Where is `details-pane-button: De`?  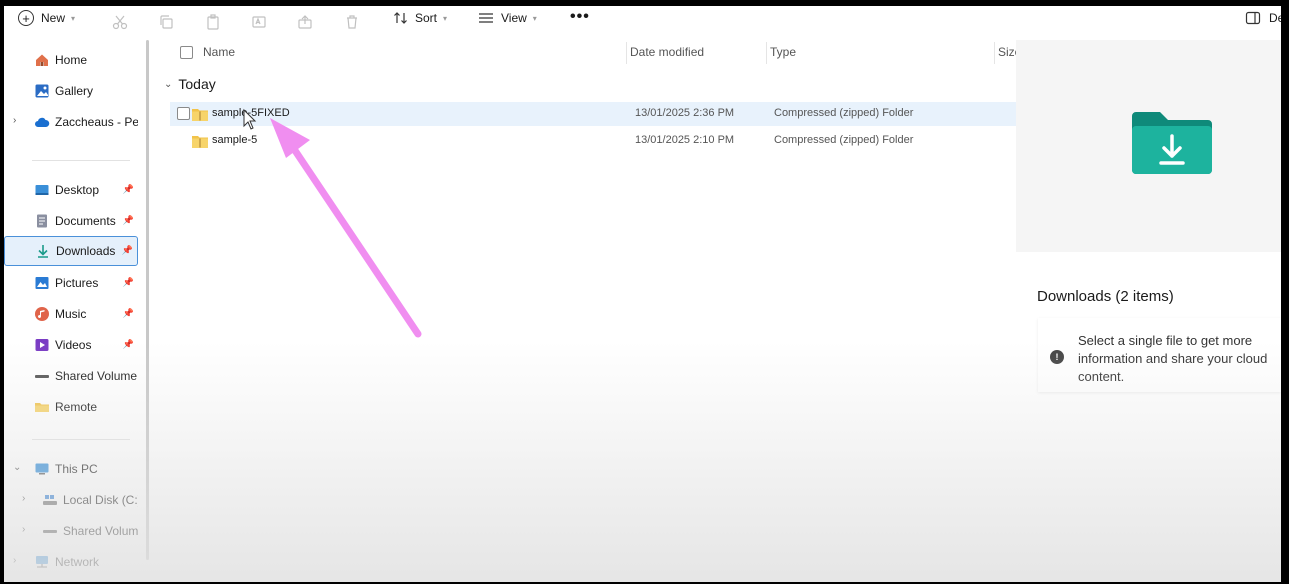
details-pane-button: De is located at coordinates (1263, 18).